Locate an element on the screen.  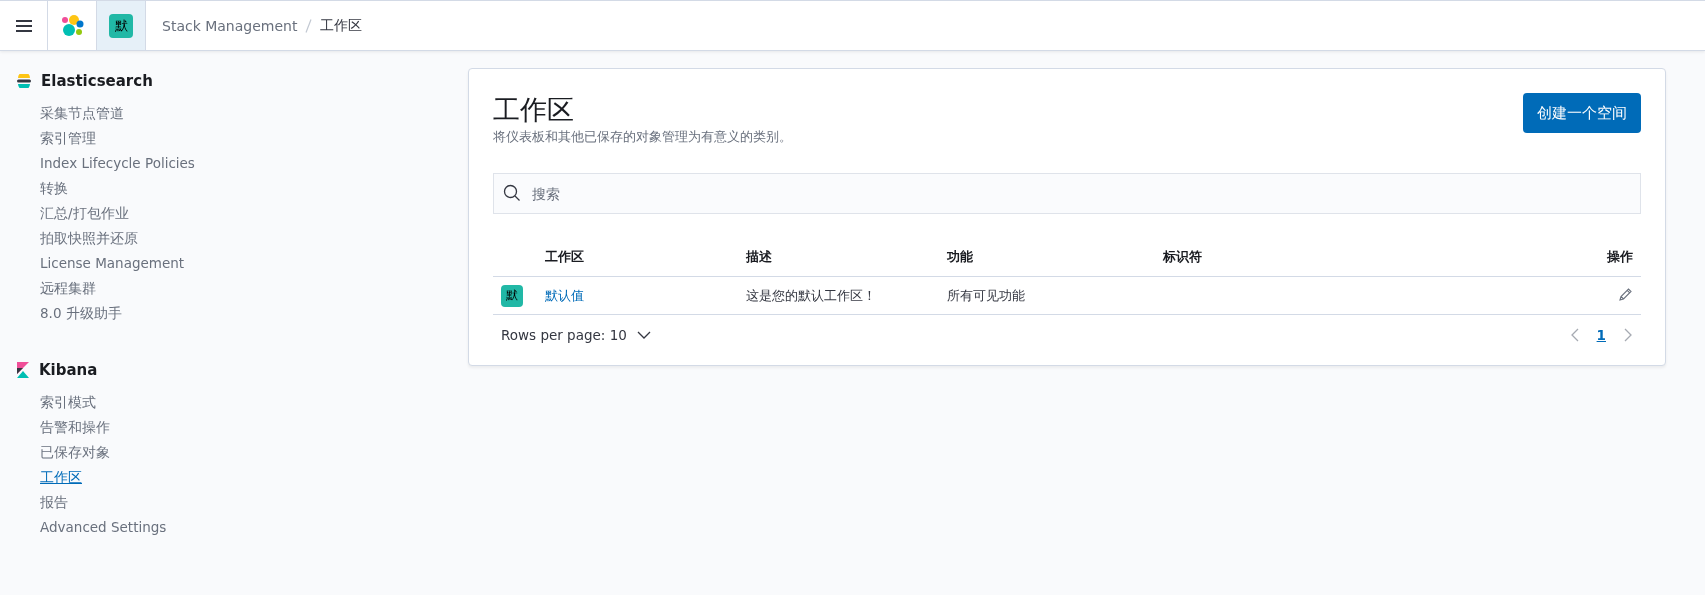
table-cell: 这是您的默认工作区！ is located at coordinates (811, 295).